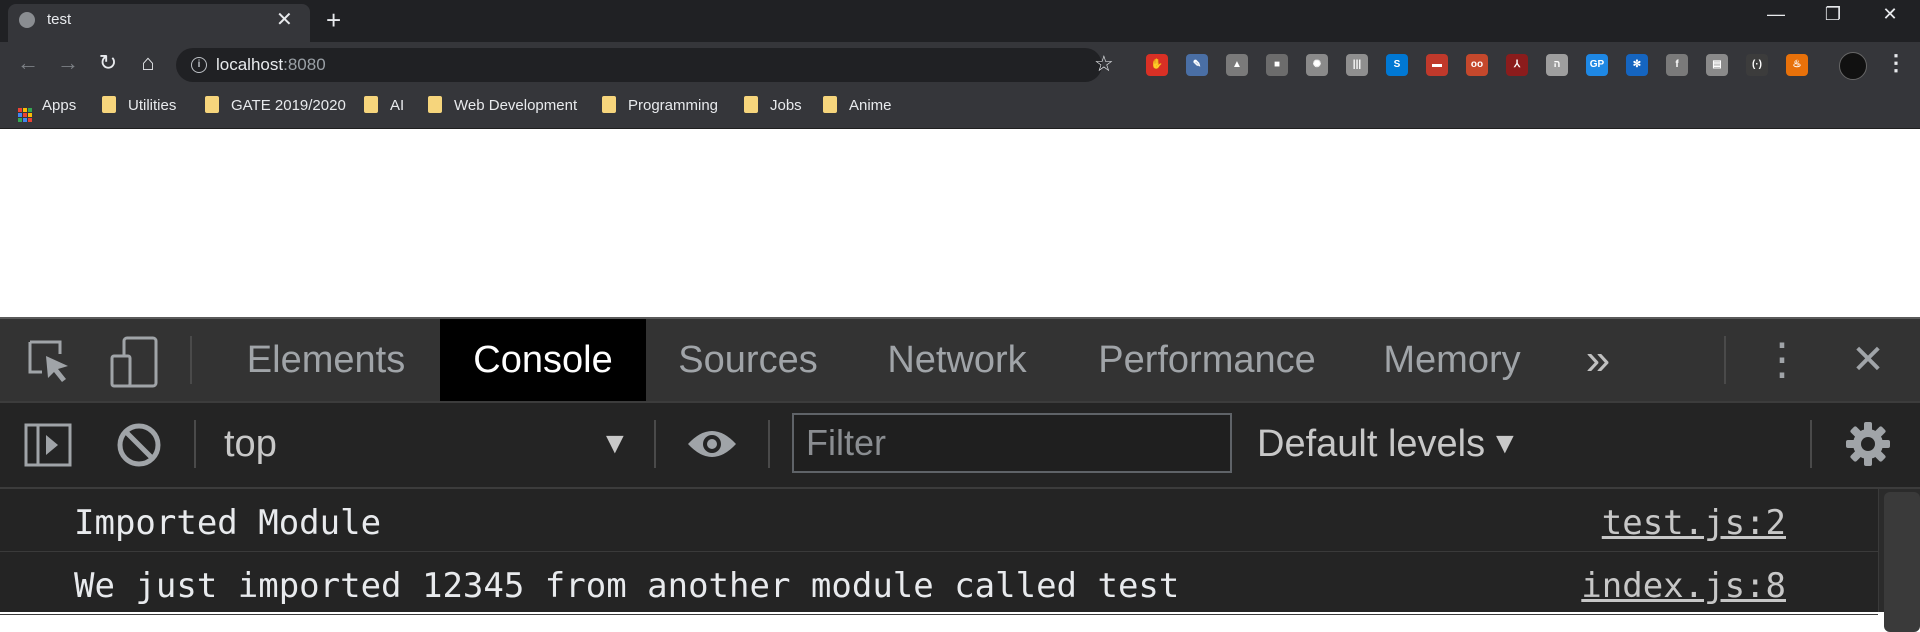 The width and height of the screenshot is (1920, 632). What do you see at coordinates (228, 523) in the screenshot?
I see `console-message-text: Imported Module` at bounding box center [228, 523].